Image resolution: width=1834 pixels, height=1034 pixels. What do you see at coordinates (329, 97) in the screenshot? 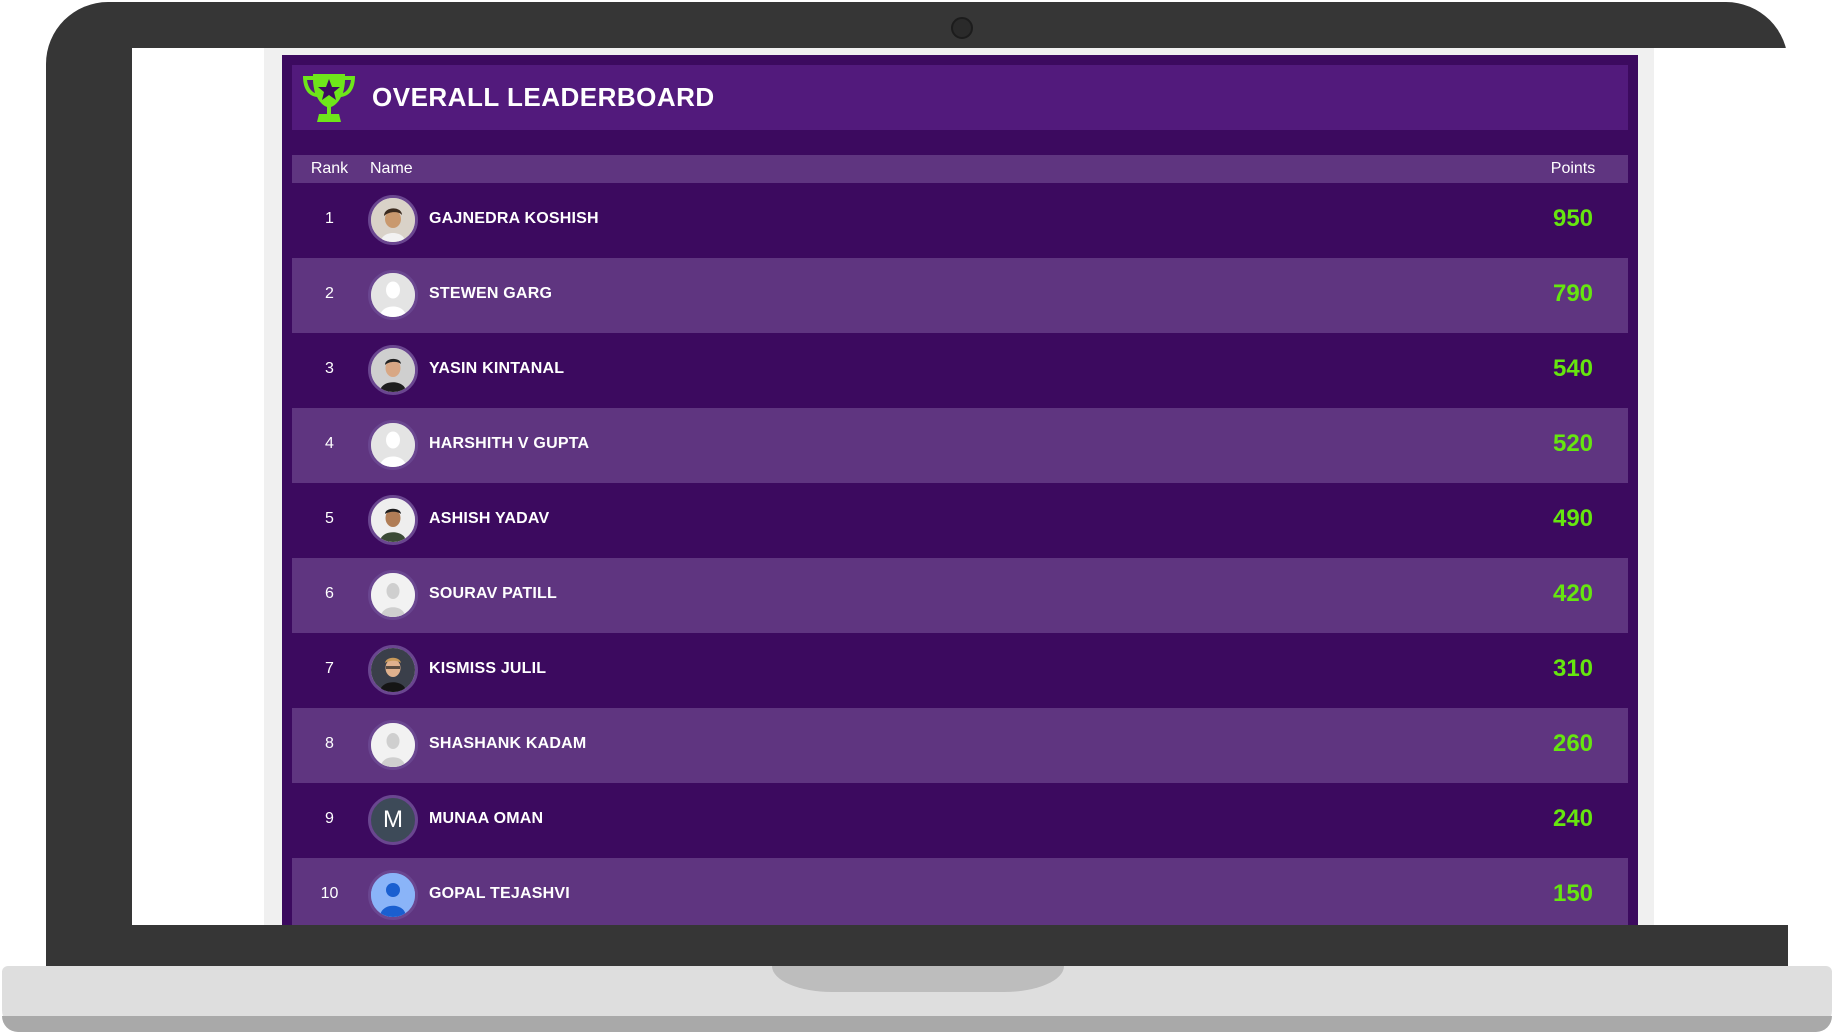
I see `trophy-star-icon` at bounding box center [329, 97].